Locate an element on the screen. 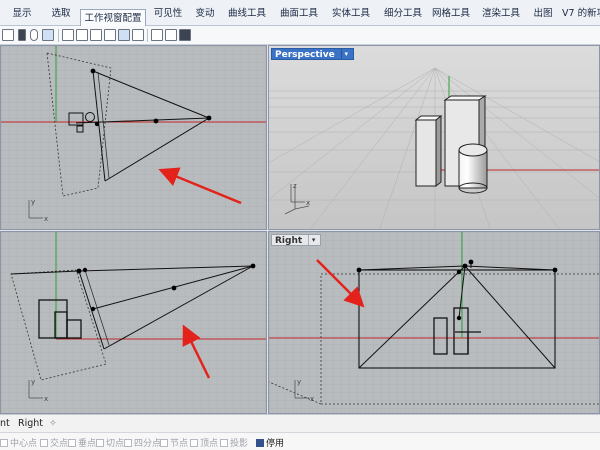 The image size is (600, 450). viewport-tab-bar: nt Right ✧ is located at coordinates (300, 423).